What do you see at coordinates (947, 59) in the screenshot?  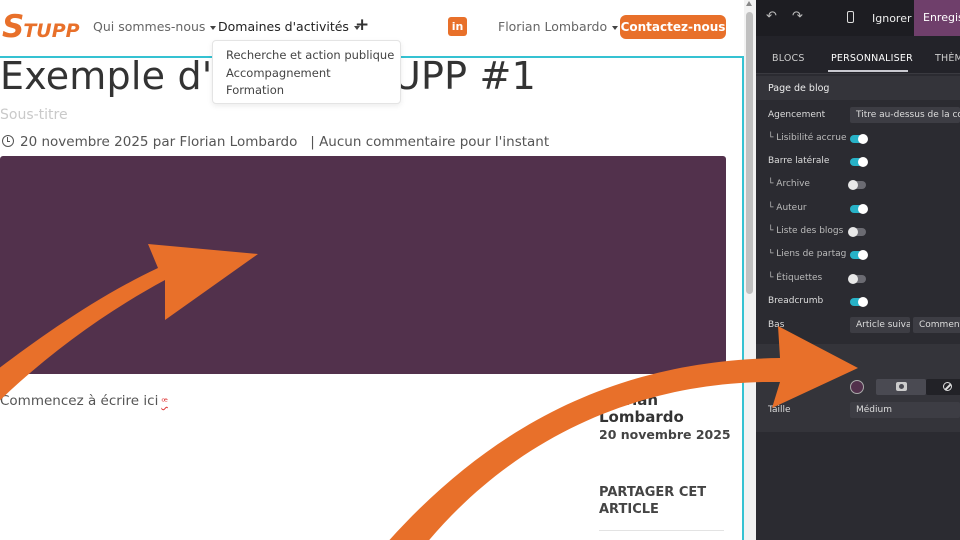 I see `tab-theme: THÈME` at bounding box center [947, 59].